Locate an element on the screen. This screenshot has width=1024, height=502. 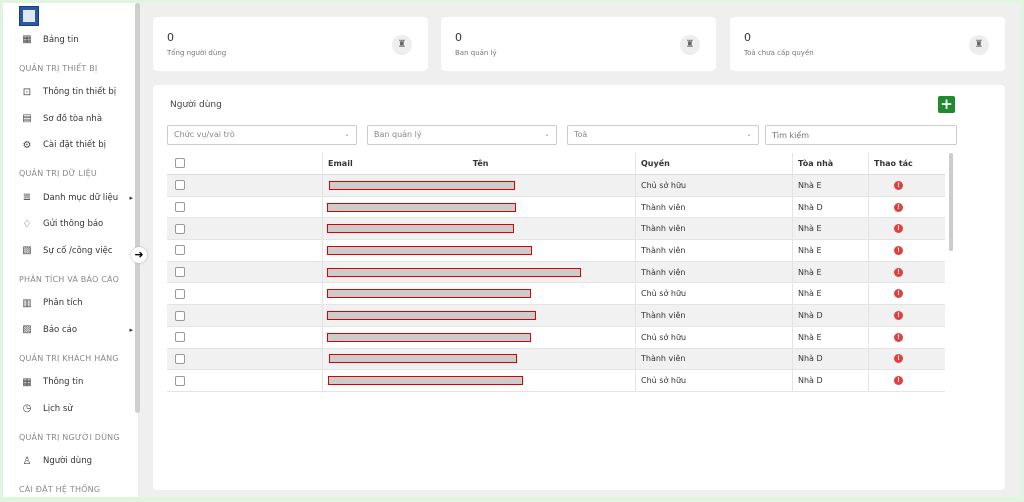
table-row: Chủ sở hữu Nhà D ! is located at coordinates (556, 381).